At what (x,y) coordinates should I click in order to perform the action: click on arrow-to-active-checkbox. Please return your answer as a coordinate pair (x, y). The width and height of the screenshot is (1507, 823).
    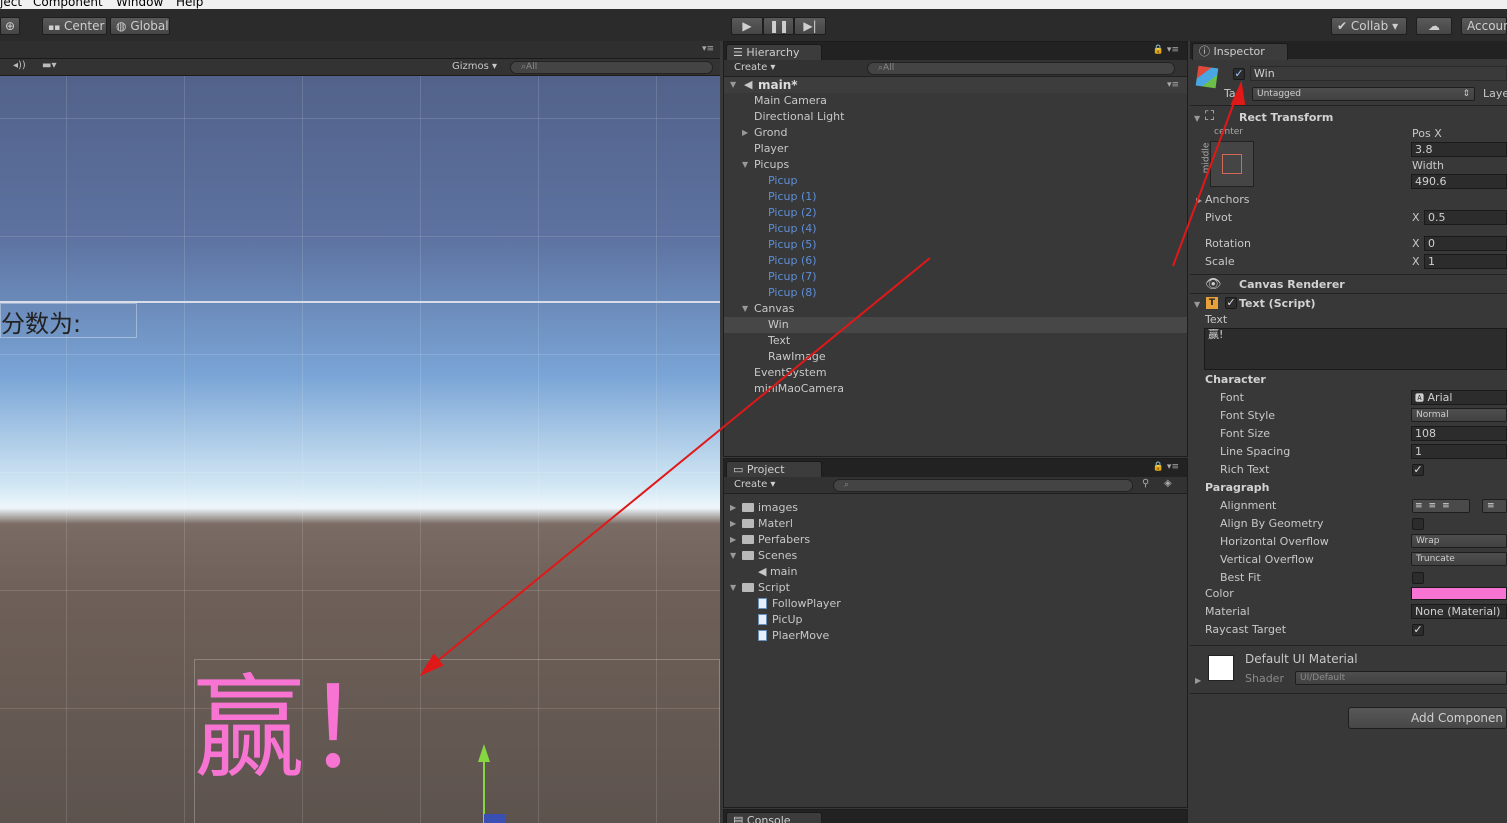
    Looking at the image, I should click on (1205, 179).